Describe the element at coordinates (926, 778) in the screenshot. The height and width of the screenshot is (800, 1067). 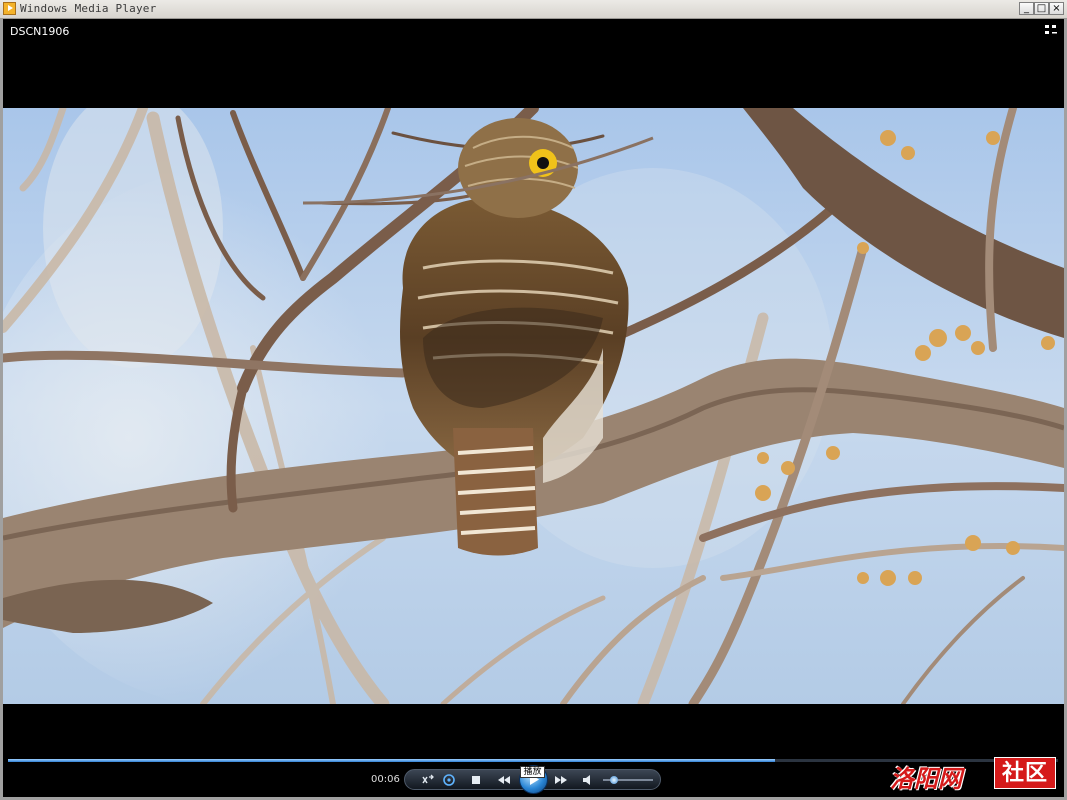
I see `watermark-cursive-text: 洛阳网` at that location.